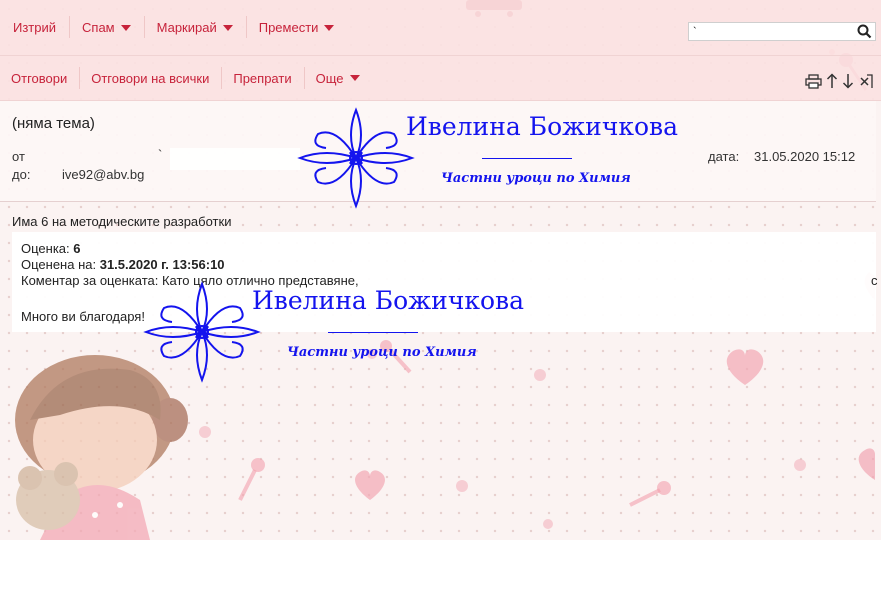 Image resolution: width=881 pixels, height=589 pixels. Describe the element at coordinates (162, 264) in the screenshot. I see `graded-value: 31.5.2020 г. 13:56:10` at that location.